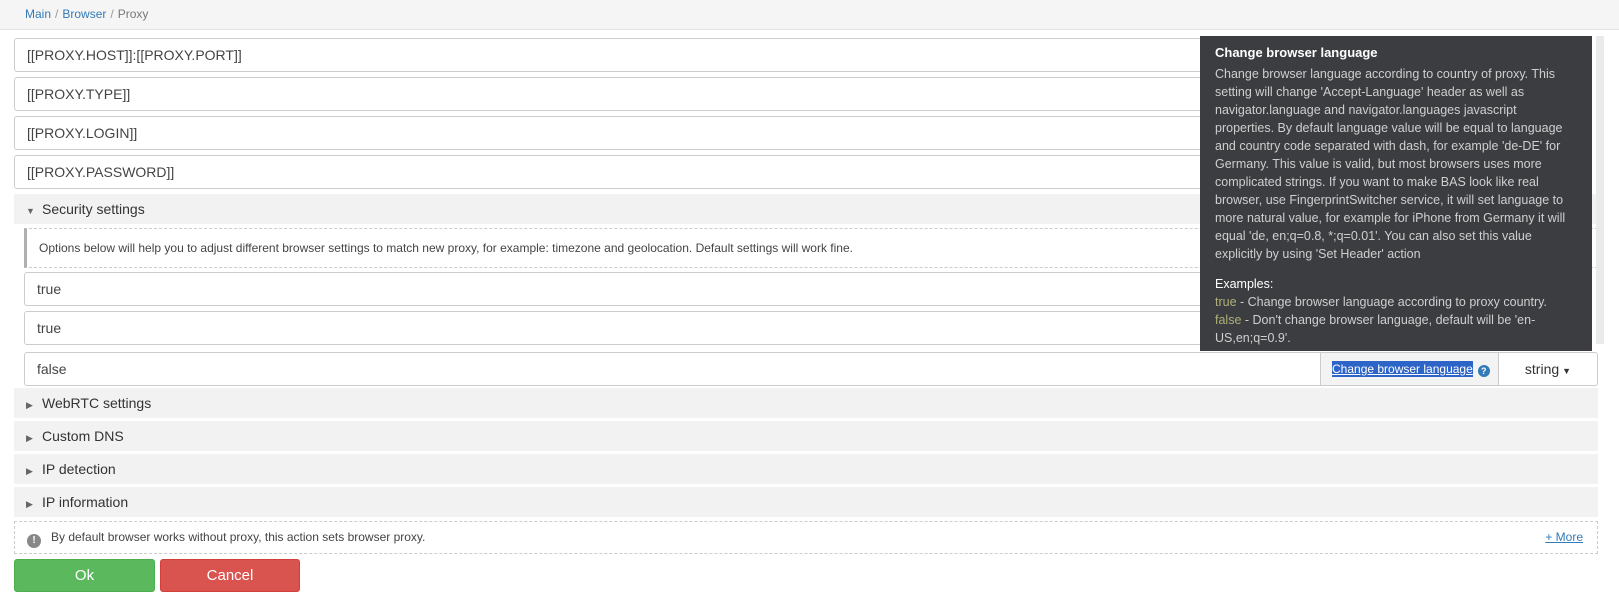  Describe the element at coordinates (809, 15) in the screenshot. I see `breadcrumb: Main / Browser / Proxy` at that location.